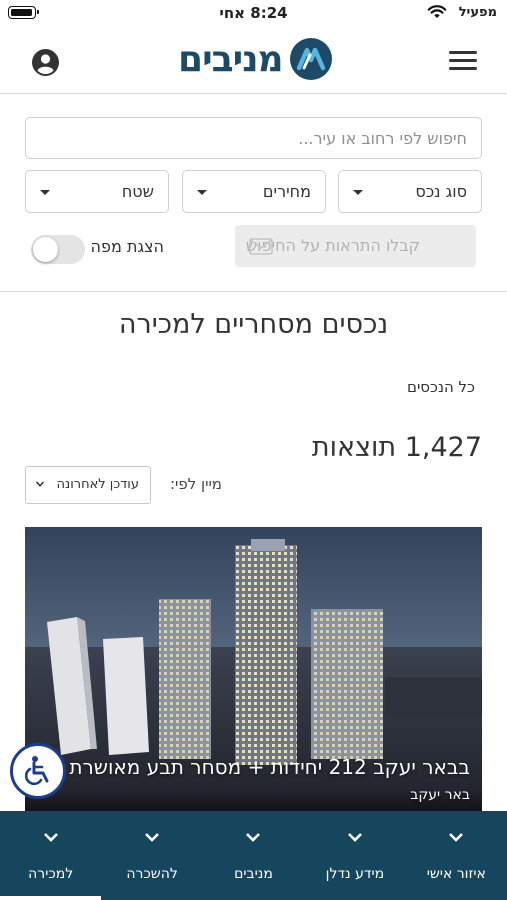 The width and height of the screenshot is (507, 900). Describe the element at coordinates (410, 191) in the screenshot. I see `property-type-select: סוג נכס` at that location.